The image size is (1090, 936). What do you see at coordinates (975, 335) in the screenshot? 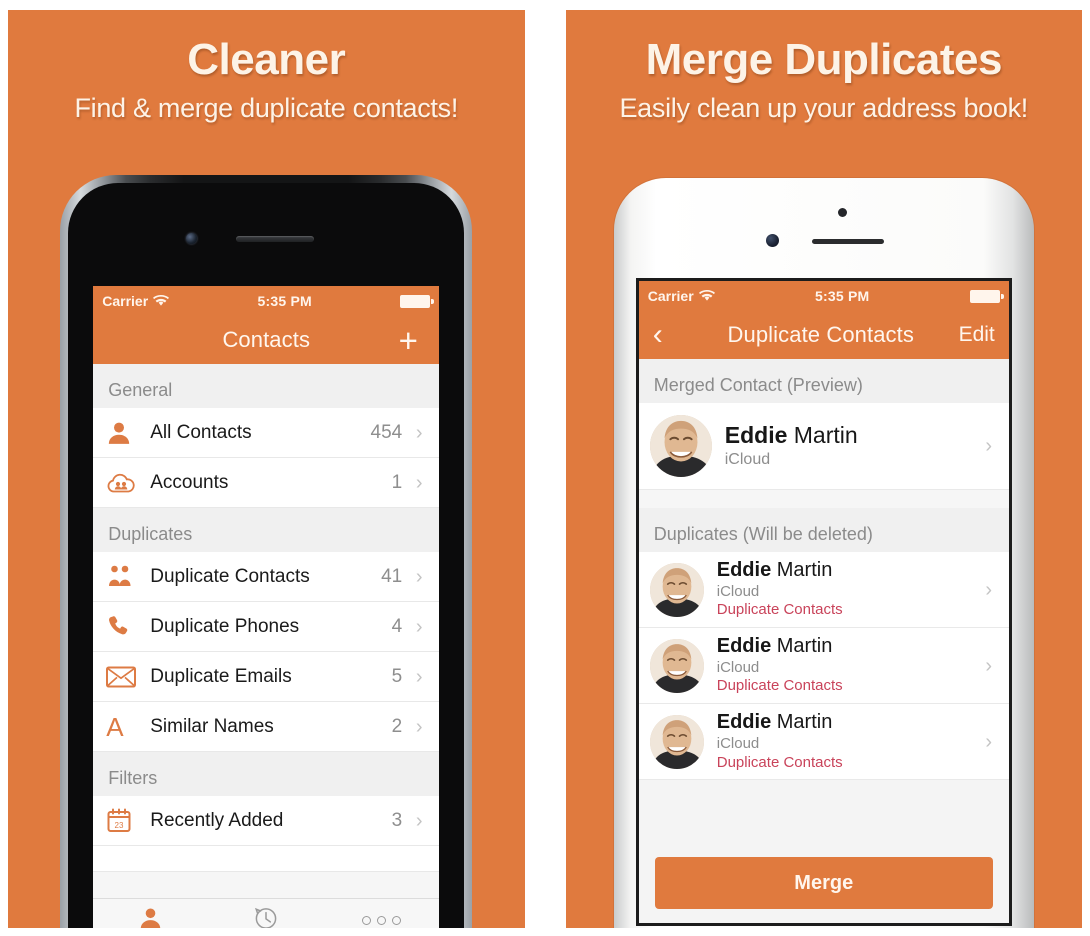
I see `edit-button: Edit` at bounding box center [975, 335].